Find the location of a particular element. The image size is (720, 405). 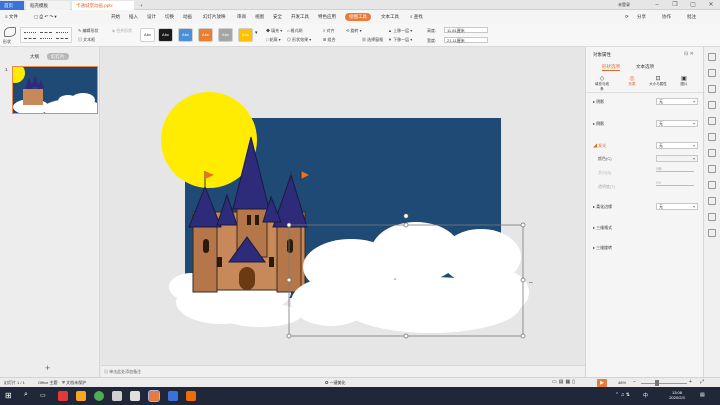

notification-icon: ▤ is located at coordinates (702, 395).